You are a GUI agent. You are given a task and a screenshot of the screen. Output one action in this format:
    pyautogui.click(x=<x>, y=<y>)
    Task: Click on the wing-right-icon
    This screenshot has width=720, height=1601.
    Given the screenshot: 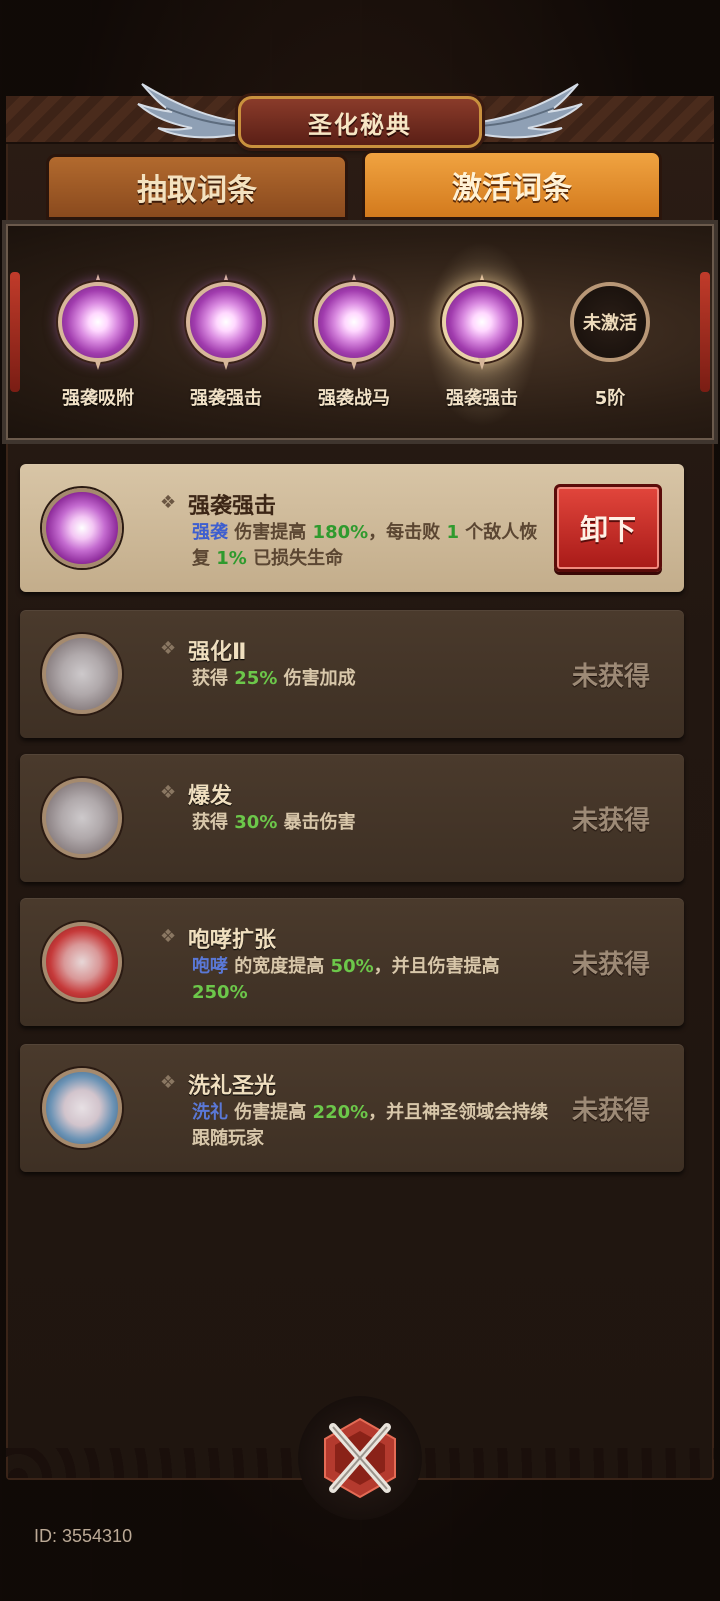 What is the action you would take?
    pyautogui.click(x=531, y=111)
    